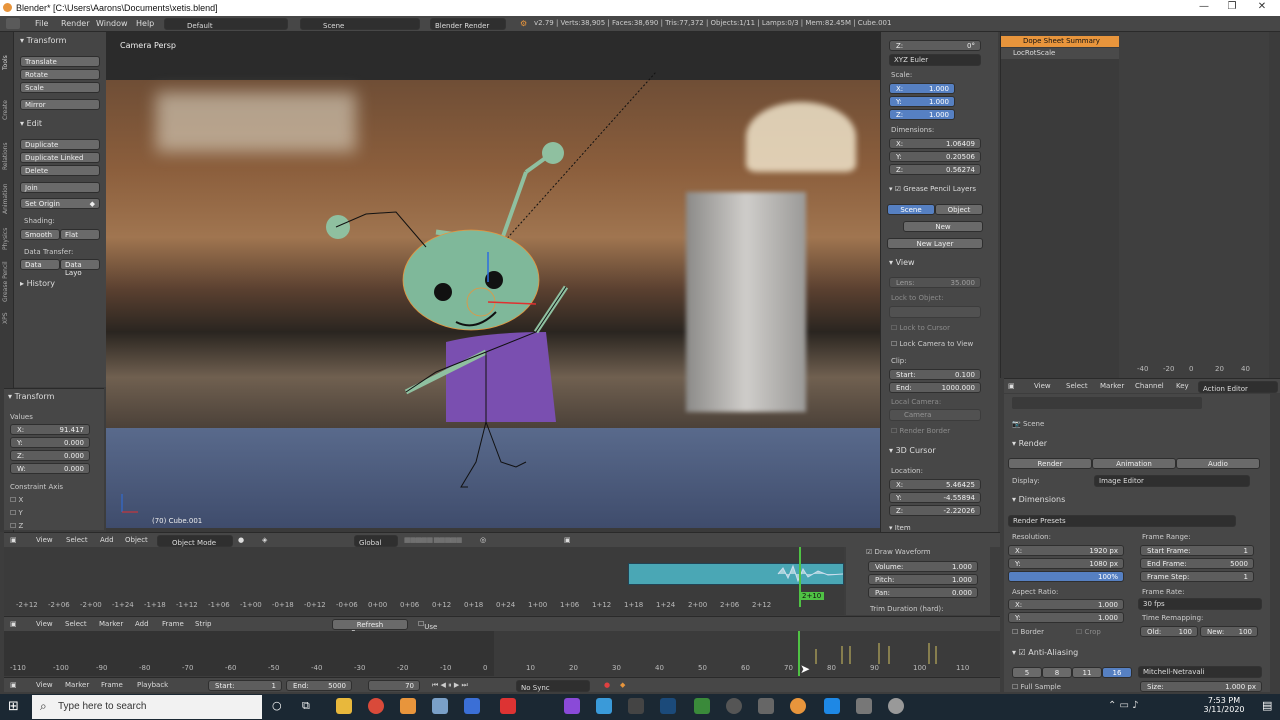 This screenshot has height=720, width=1280. What do you see at coordinates (5, 239) in the screenshot?
I see `tab-physics: Physics` at bounding box center [5, 239].